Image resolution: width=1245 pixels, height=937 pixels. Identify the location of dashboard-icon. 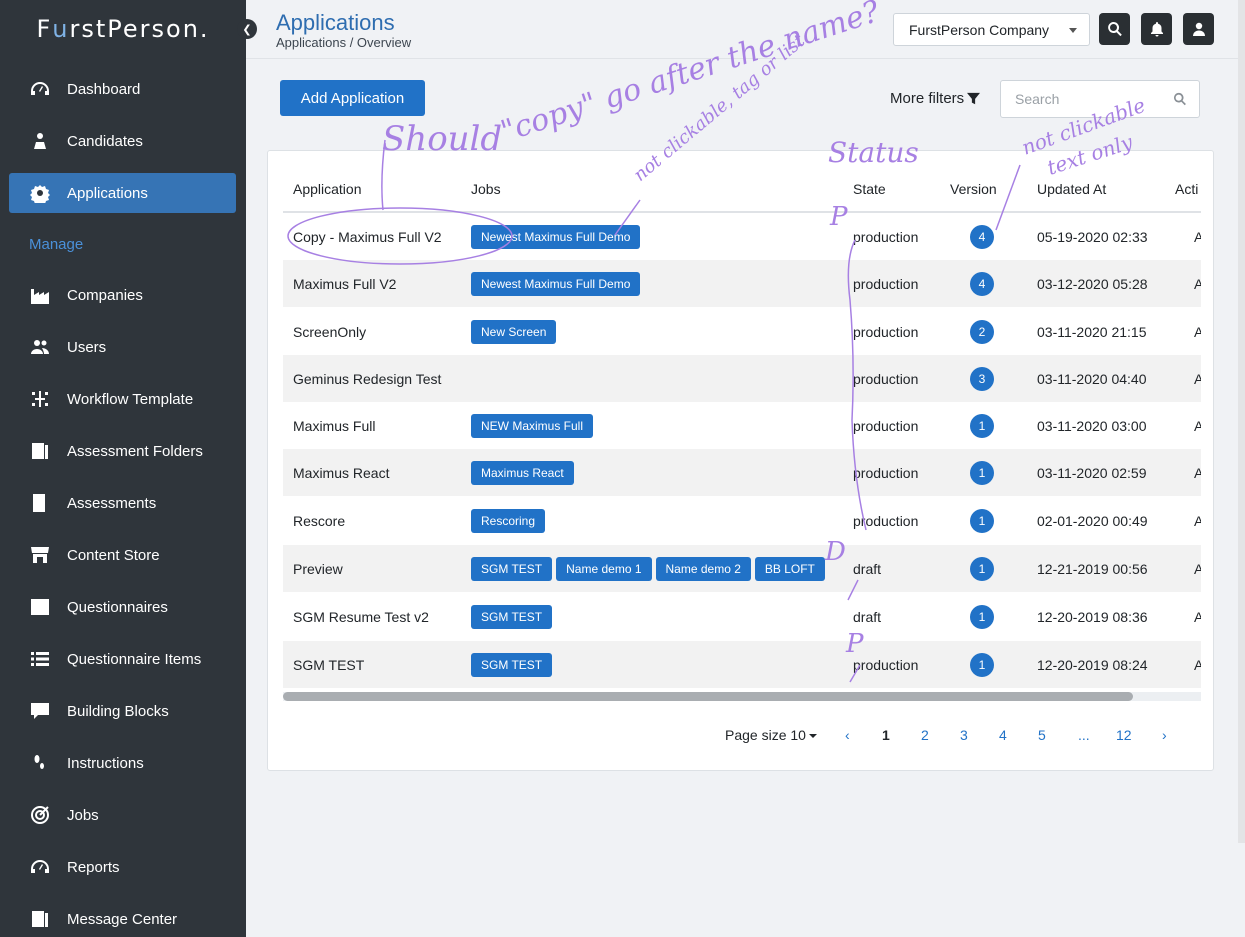
(40, 89).